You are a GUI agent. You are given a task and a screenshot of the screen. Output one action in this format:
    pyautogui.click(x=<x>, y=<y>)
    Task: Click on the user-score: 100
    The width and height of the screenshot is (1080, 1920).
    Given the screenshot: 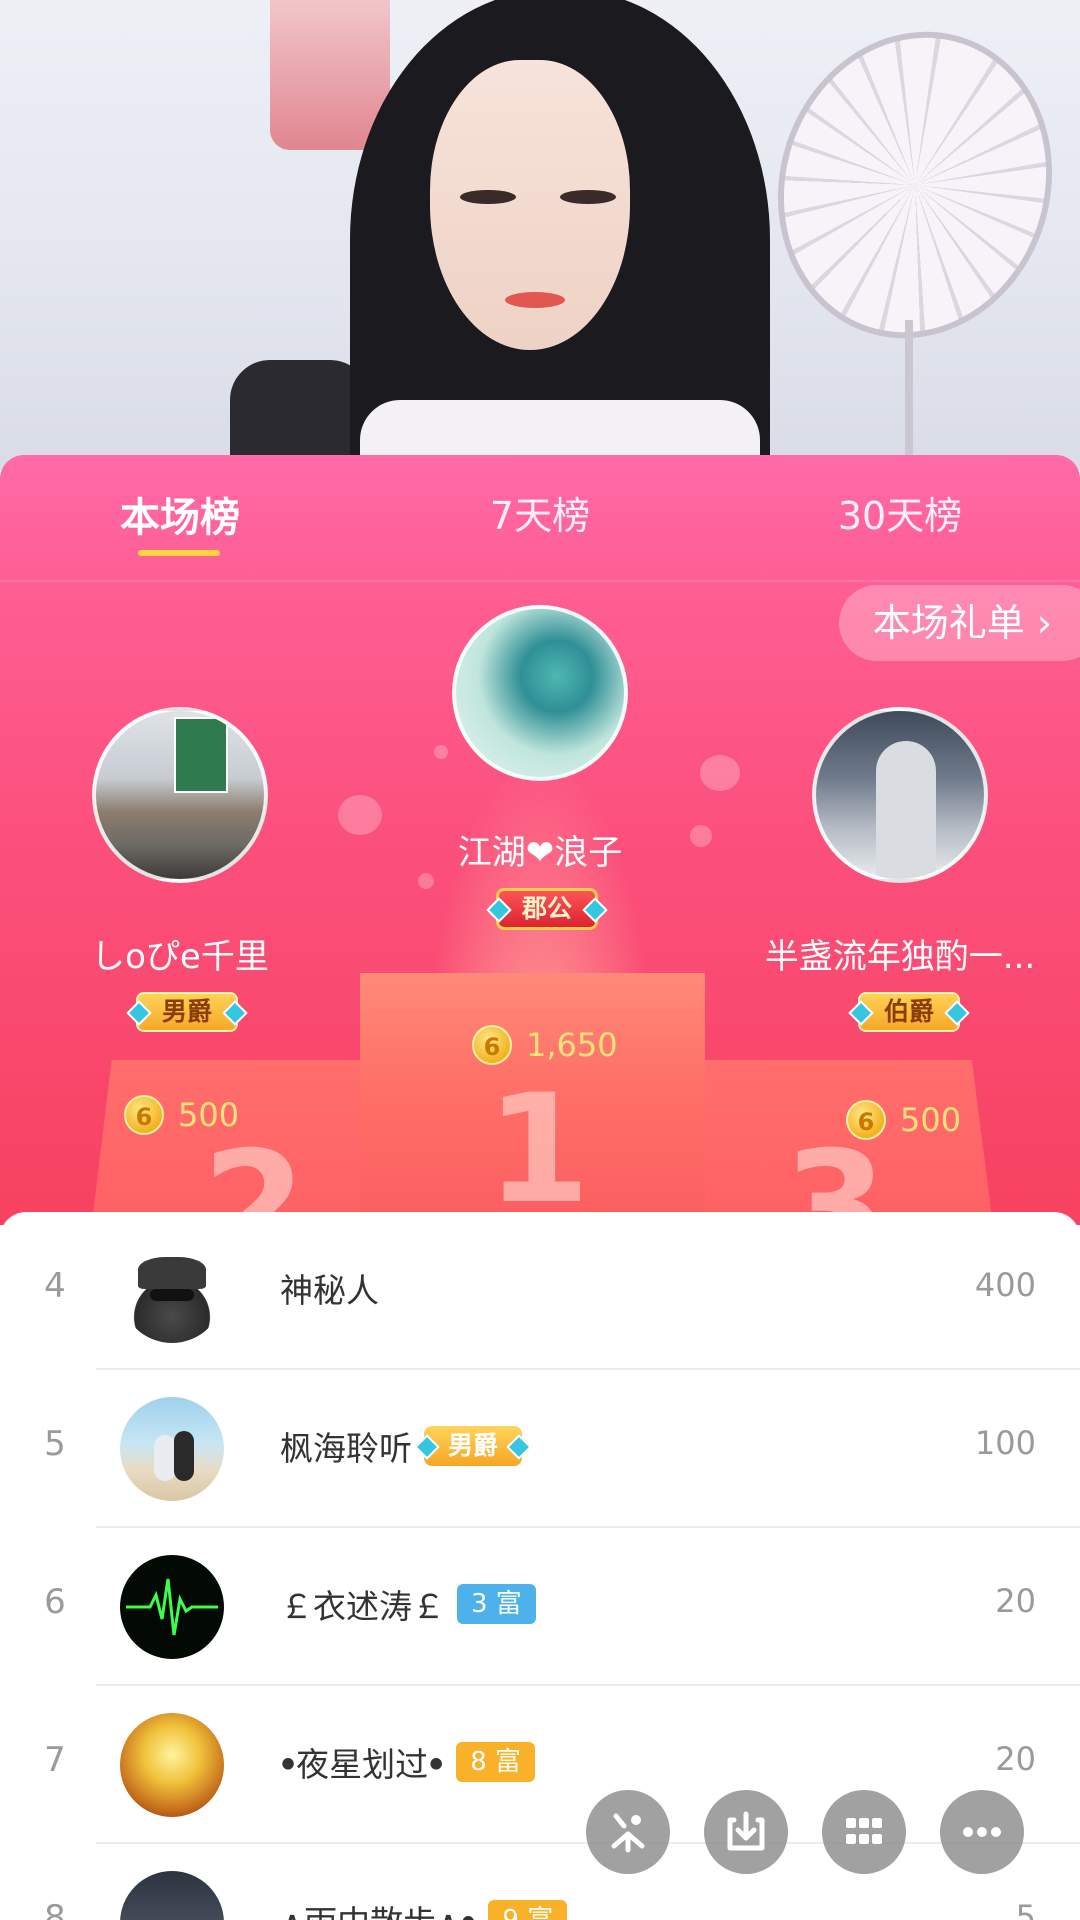 What is the action you would take?
    pyautogui.click(x=1005, y=1443)
    